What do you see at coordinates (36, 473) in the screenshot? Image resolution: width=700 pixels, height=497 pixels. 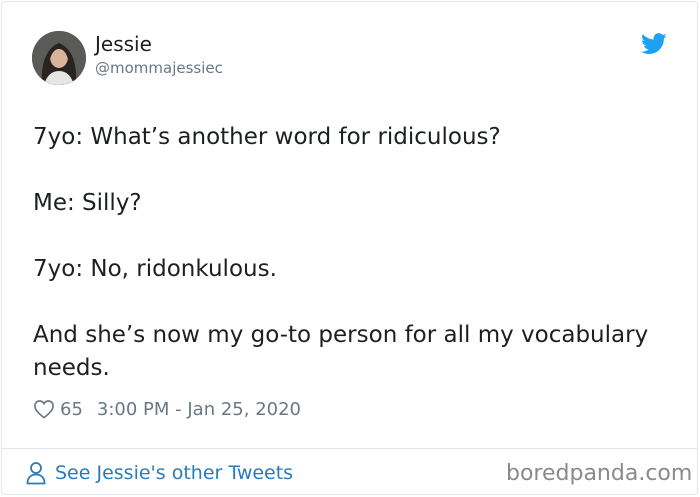 I see `user-icon` at bounding box center [36, 473].